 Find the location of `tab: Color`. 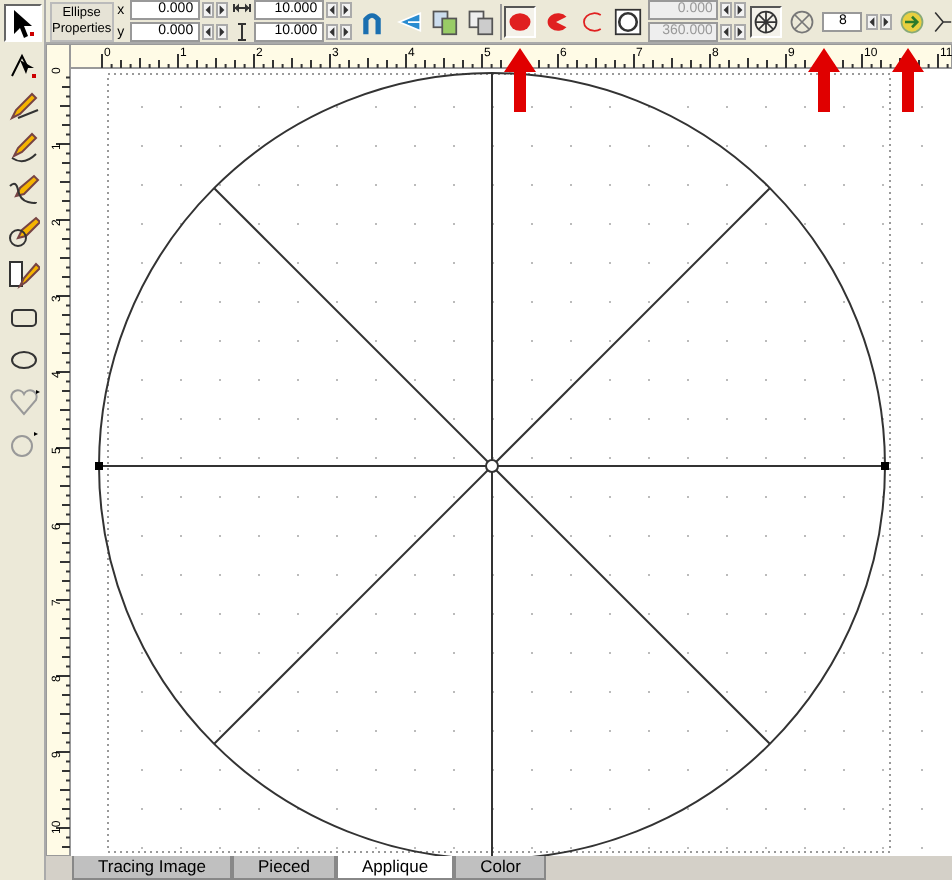

tab: Color is located at coordinates (500, 868).